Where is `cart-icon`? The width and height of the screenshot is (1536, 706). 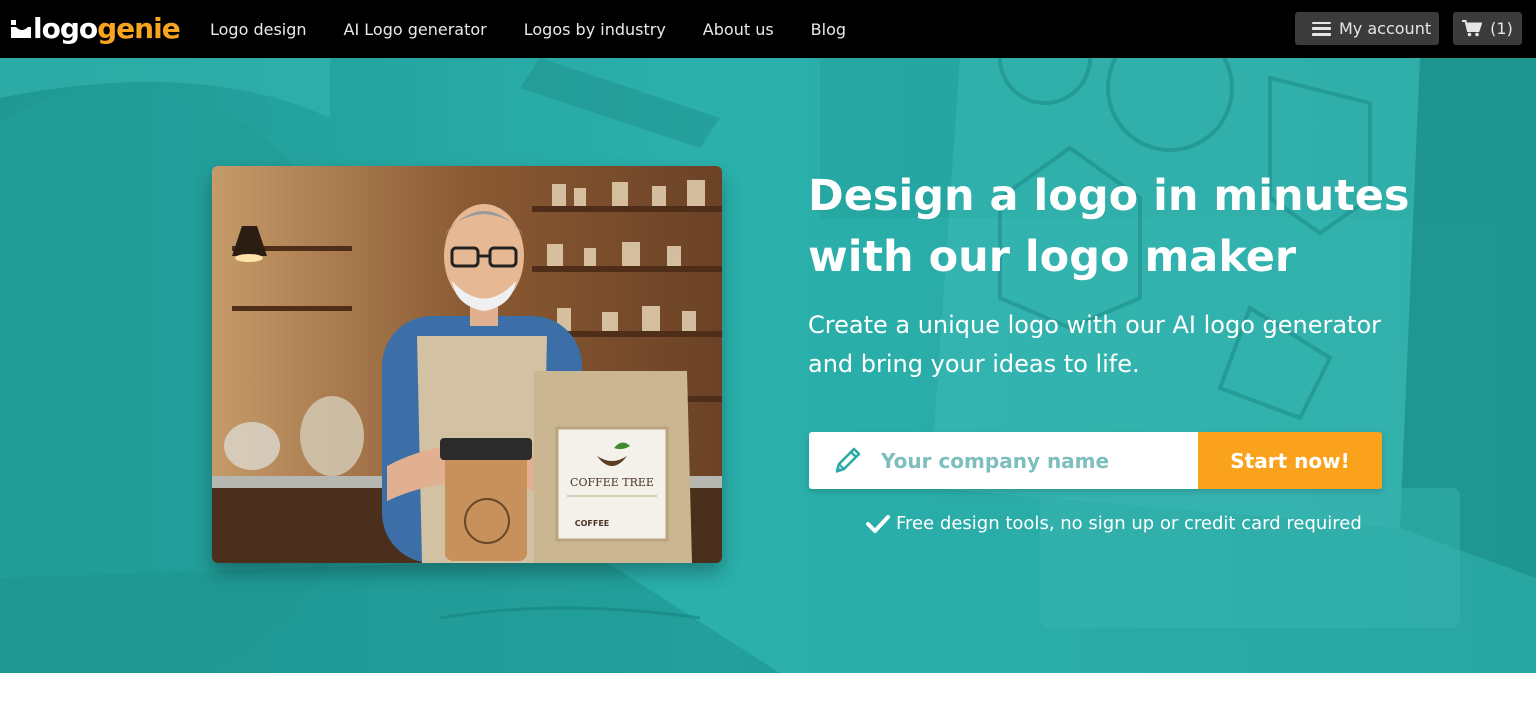 cart-icon is located at coordinates (1472, 28).